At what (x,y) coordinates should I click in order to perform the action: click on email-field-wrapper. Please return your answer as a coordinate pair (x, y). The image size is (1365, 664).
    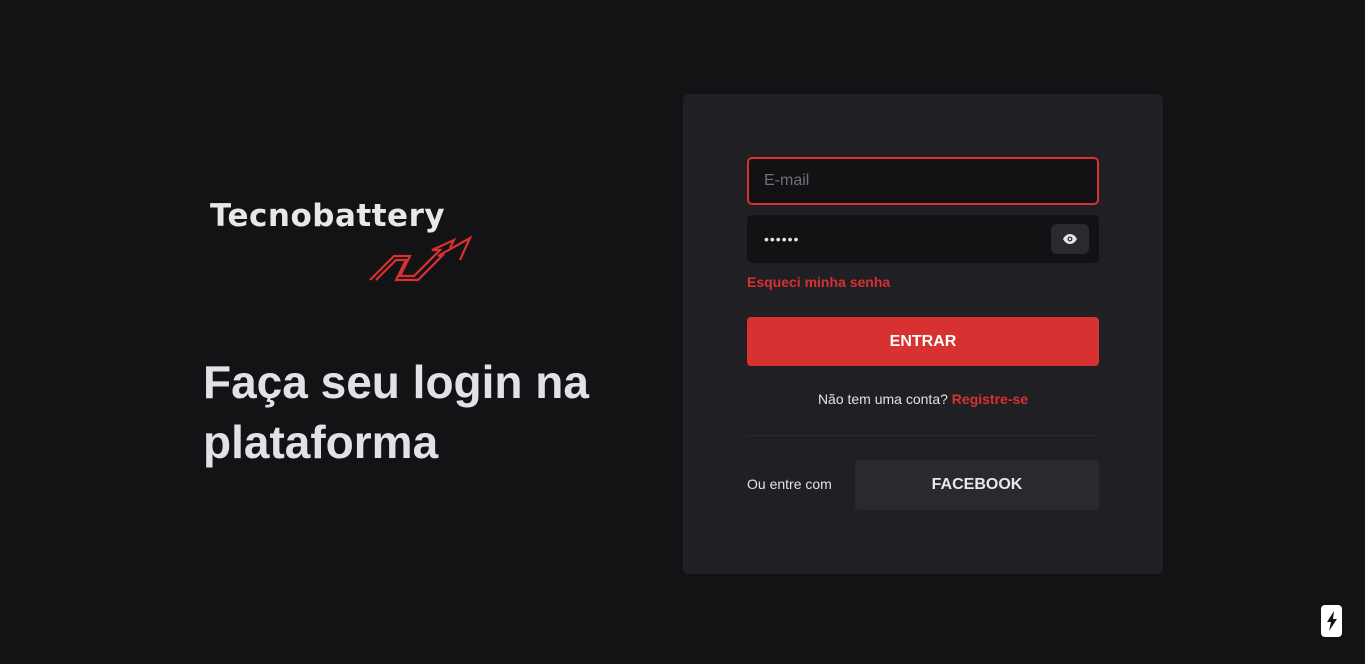
    Looking at the image, I should click on (923, 181).